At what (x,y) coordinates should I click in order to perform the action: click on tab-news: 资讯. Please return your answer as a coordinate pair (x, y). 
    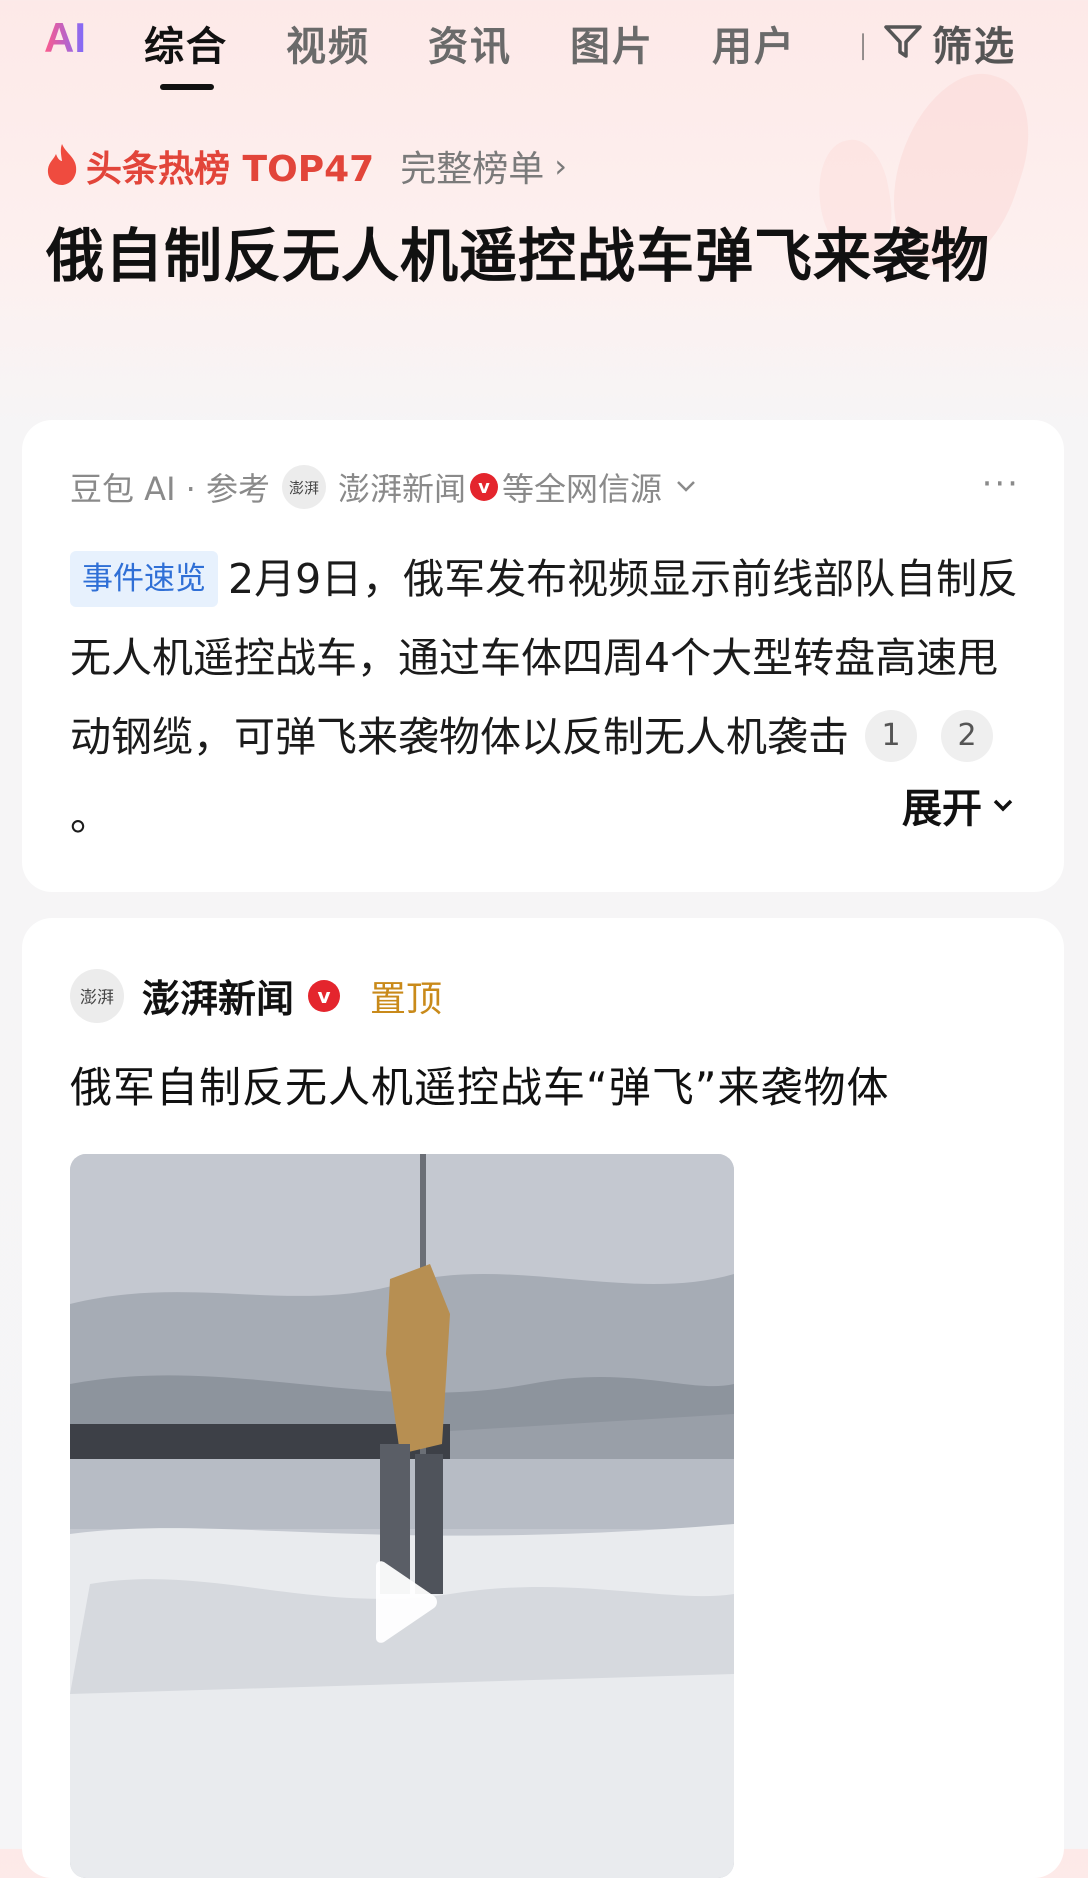
    Looking at the image, I should click on (470, 43).